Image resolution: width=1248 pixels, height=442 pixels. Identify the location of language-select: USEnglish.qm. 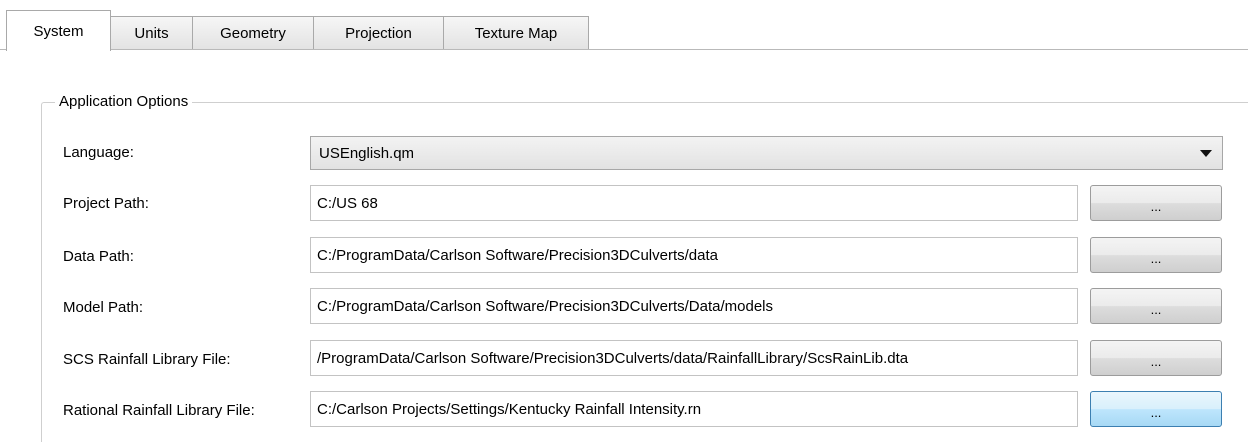
(766, 153).